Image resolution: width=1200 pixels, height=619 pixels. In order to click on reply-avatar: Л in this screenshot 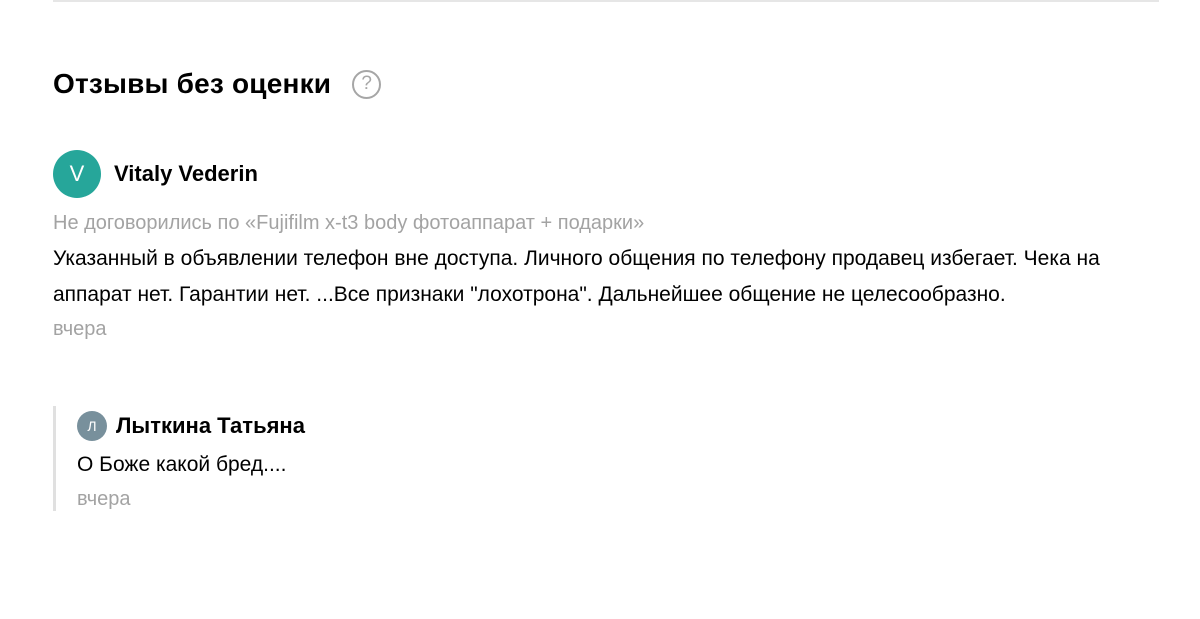, I will do `click(92, 426)`.